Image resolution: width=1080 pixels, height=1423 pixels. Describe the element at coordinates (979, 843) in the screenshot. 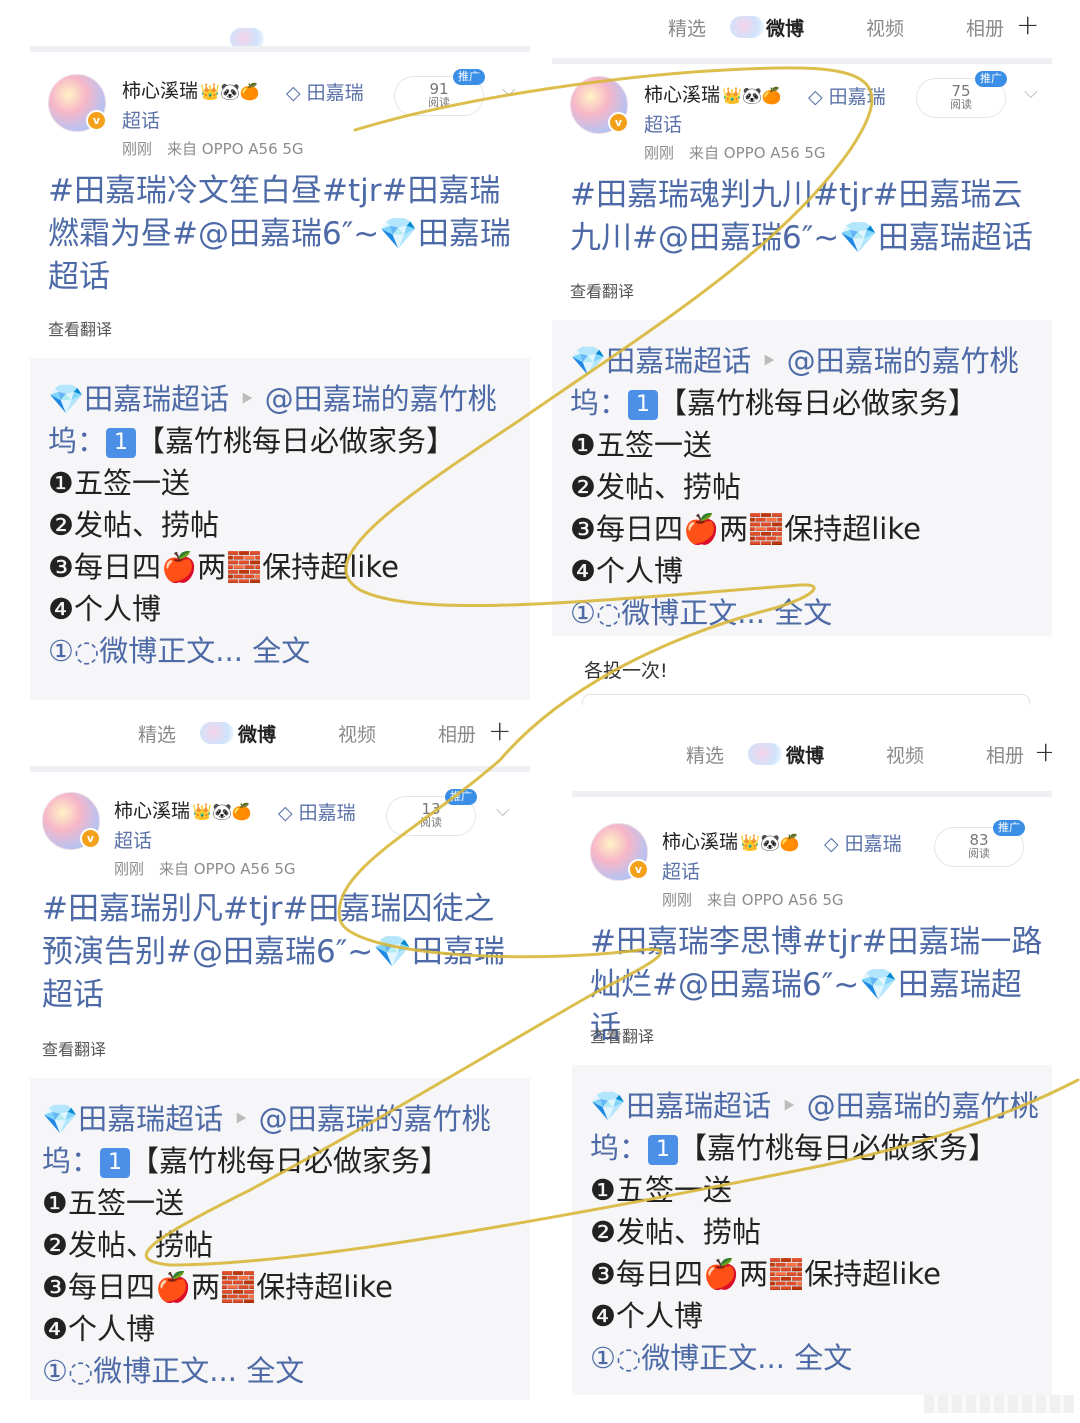

I see `read-count-pill: 推广 83 阅读` at that location.